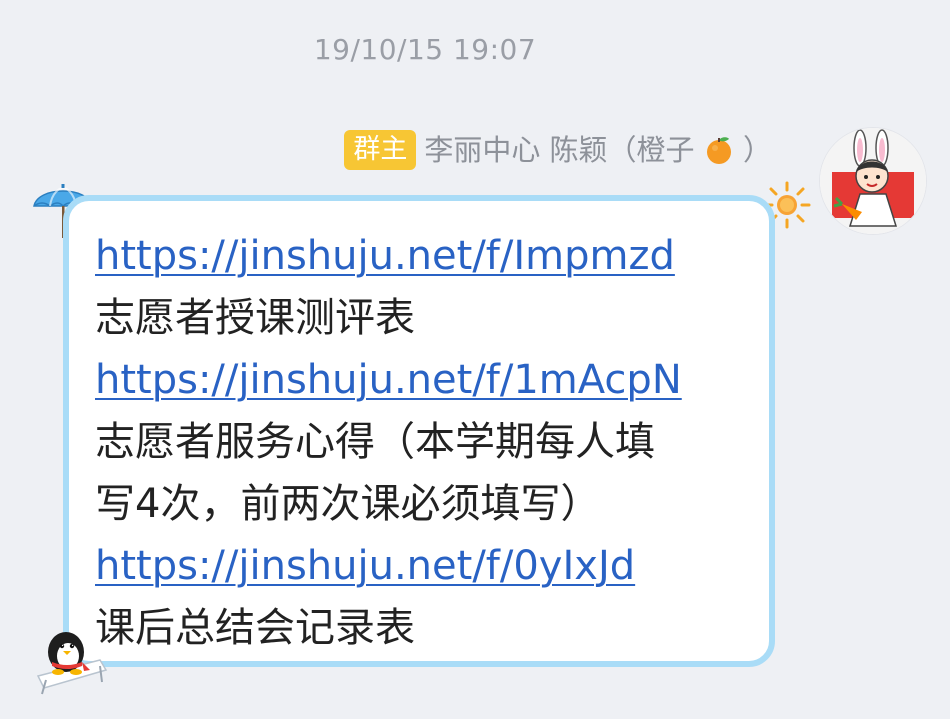 The height and width of the screenshot is (719, 950). I want to click on survey-link-impmzd: https://jinshuju.net/f/Impmzd, so click(435, 256).